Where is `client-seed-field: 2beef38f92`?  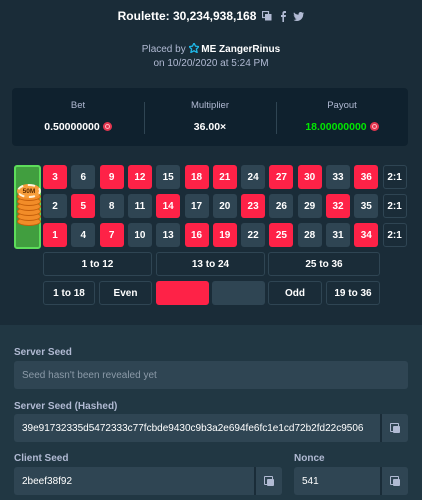
client-seed-field: 2beef38f92 is located at coordinates (148, 481).